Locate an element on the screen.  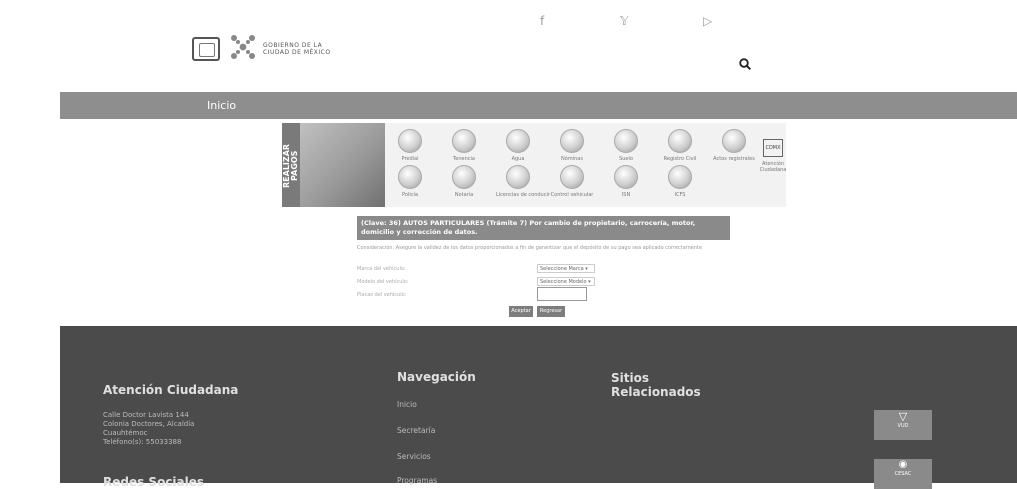
payment-option: Suelo is located at coordinates (626, 145).